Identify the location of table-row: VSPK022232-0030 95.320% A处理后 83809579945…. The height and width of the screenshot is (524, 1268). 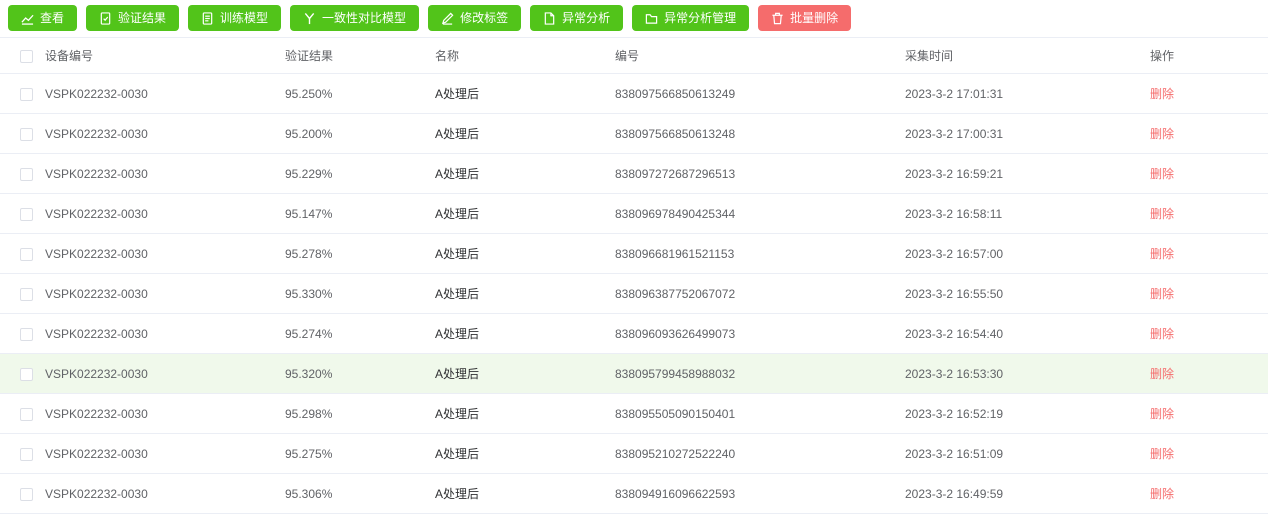
(634, 373).